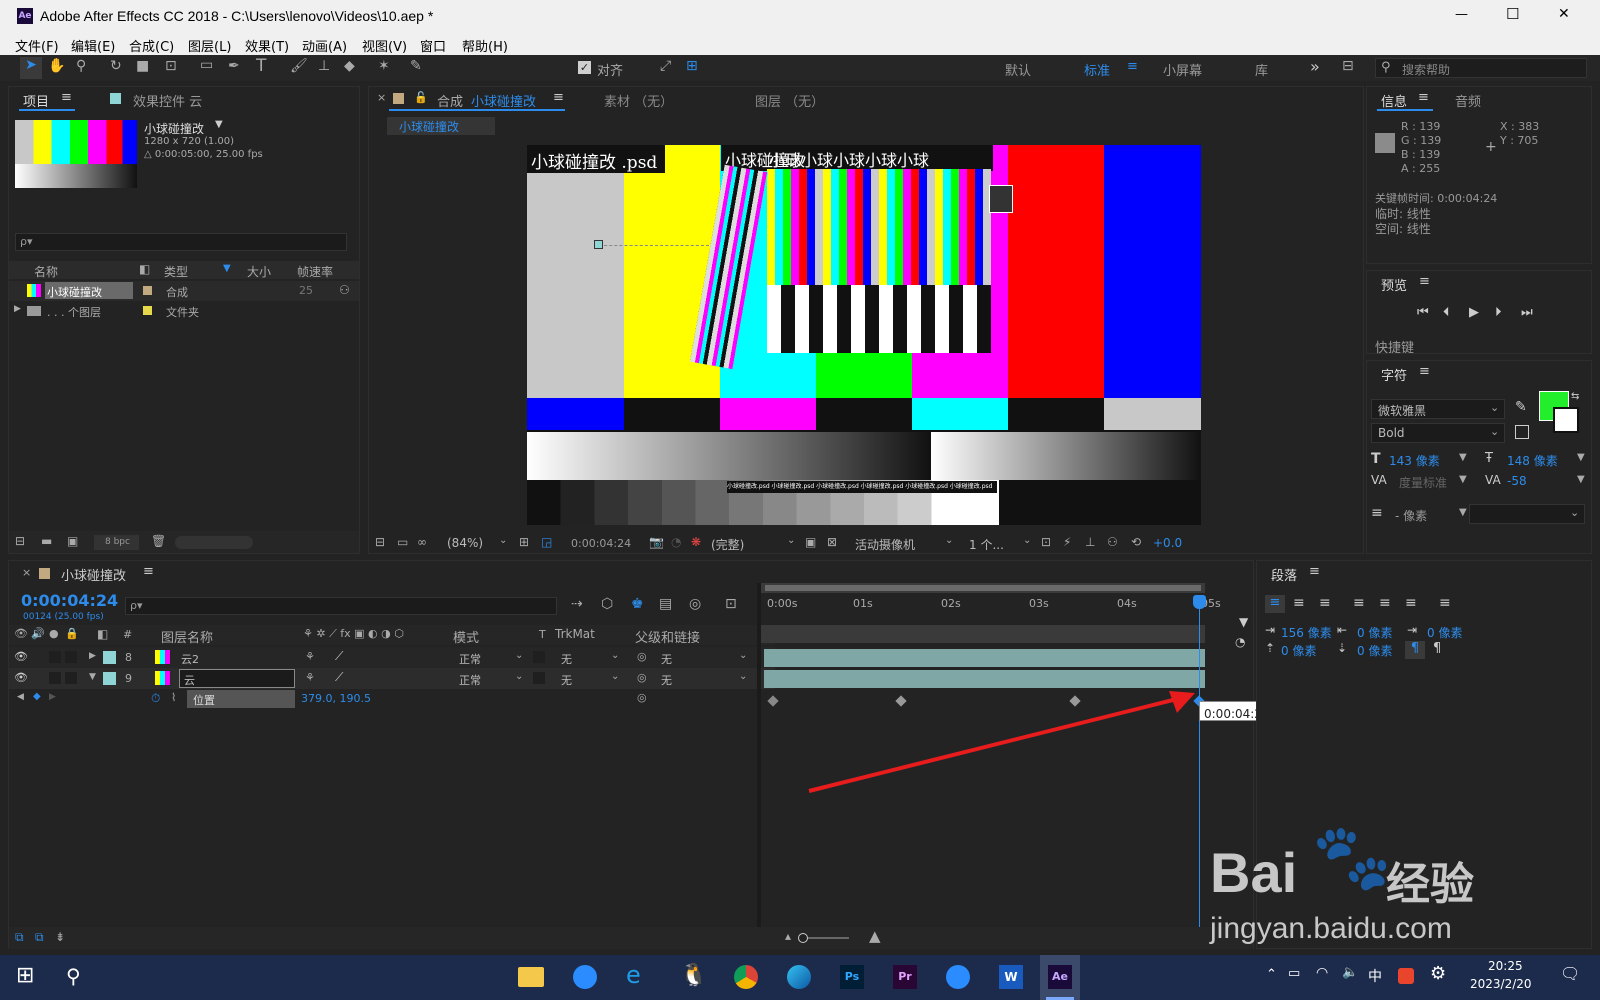 The image size is (1600, 1000). I want to click on roi-icon: ▣, so click(810, 542).